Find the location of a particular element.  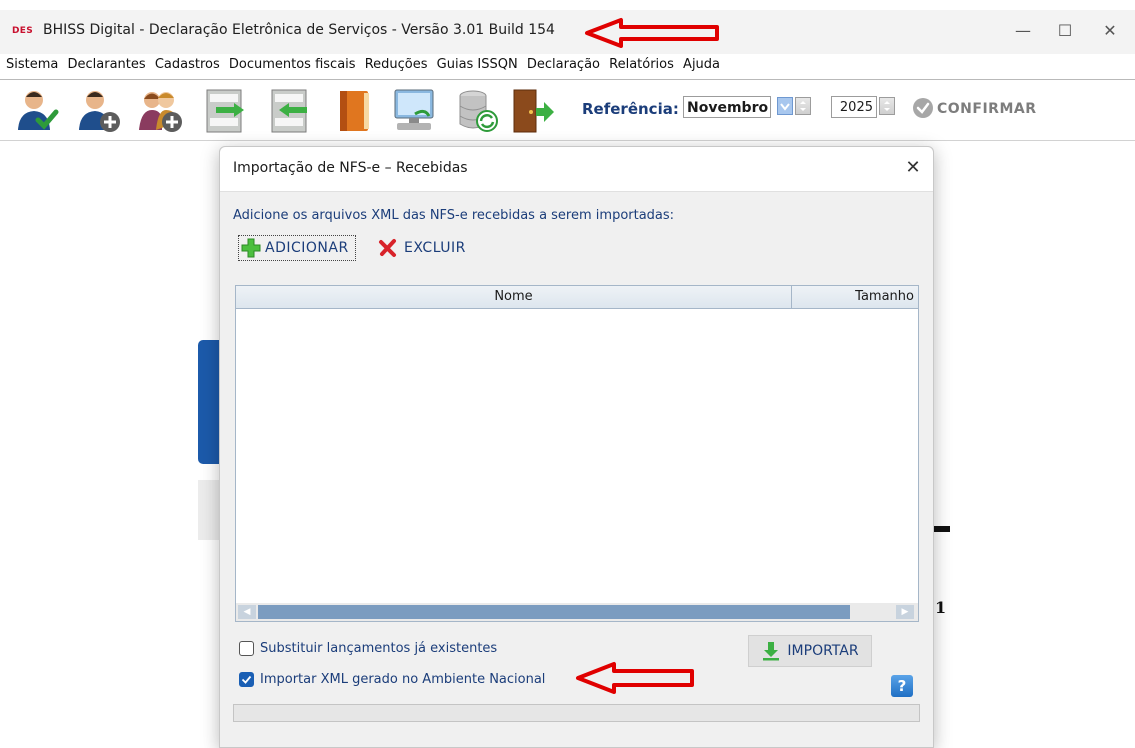

month-select: Novembro is located at coordinates (727, 107).